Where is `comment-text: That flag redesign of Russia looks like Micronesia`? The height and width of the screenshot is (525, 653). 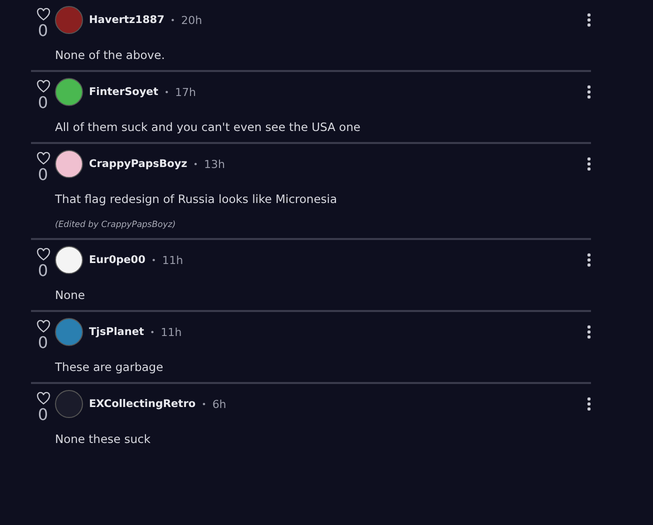 comment-text: That flag redesign of Russia looks like Micronesia is located at coordinates (196, 199).